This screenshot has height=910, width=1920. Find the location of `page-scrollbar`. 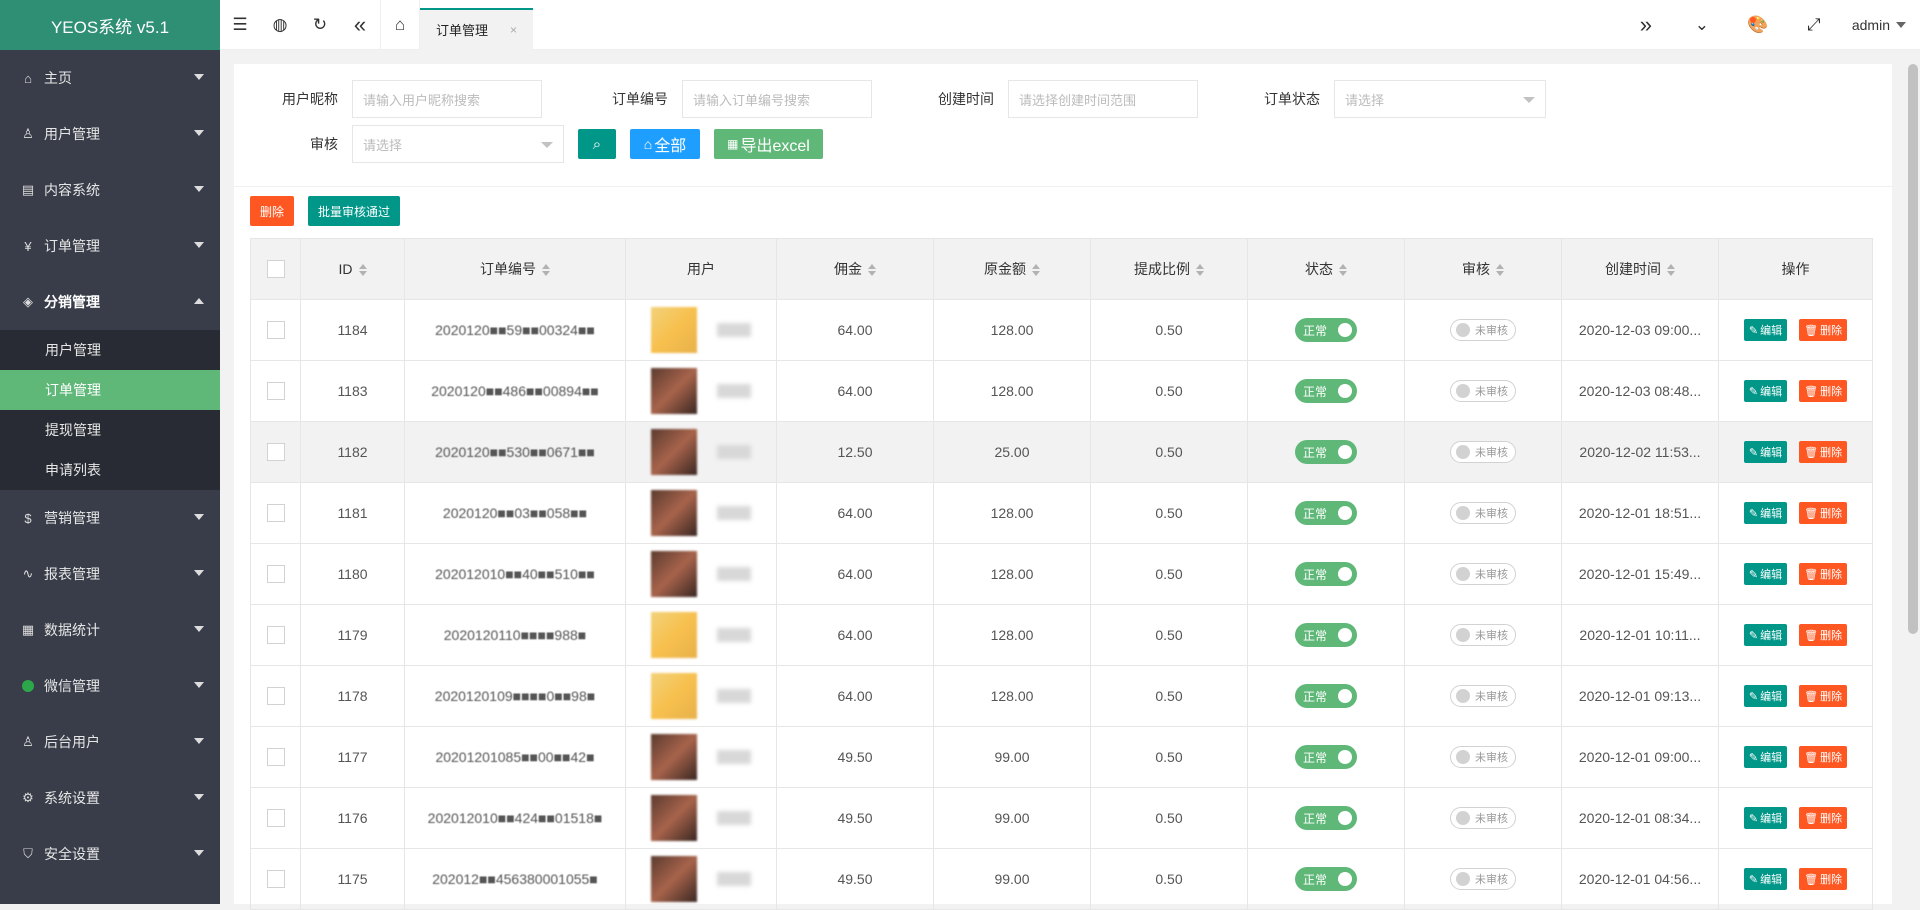

page-scrollbar is located at coordinates (1913, 349).